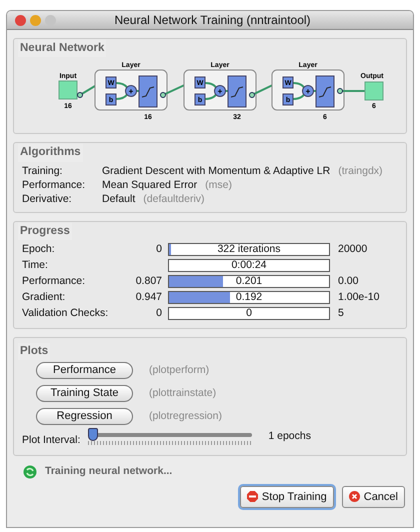 This screenshot has height=532, width=420. I want to click on algorithm-value: Default, so click(119, 199).